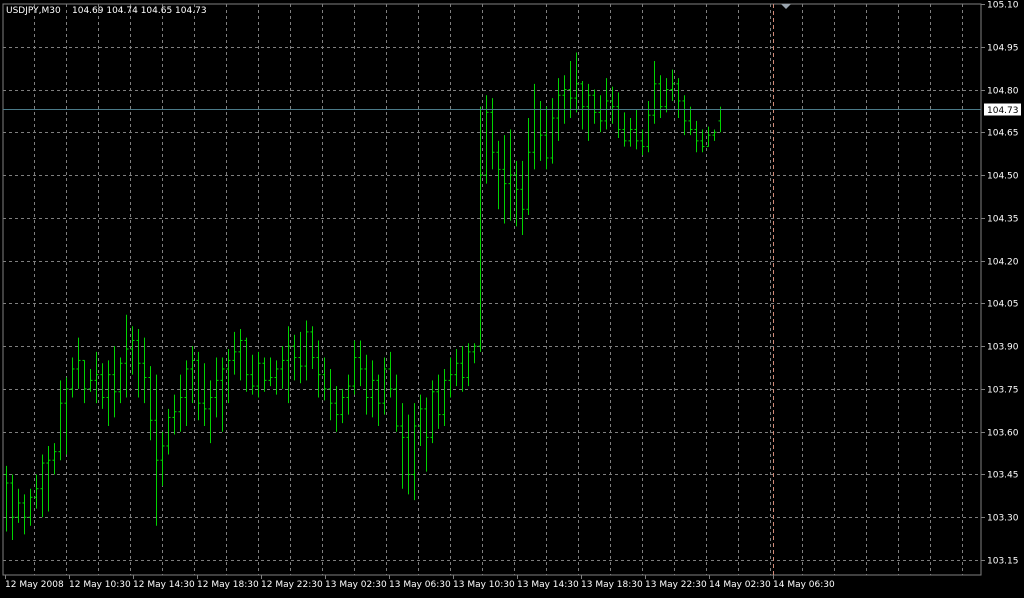  Describe the element at coordinates (1003, 134) in the screenshot. I see `price-tick-label: 104.65` at that location.